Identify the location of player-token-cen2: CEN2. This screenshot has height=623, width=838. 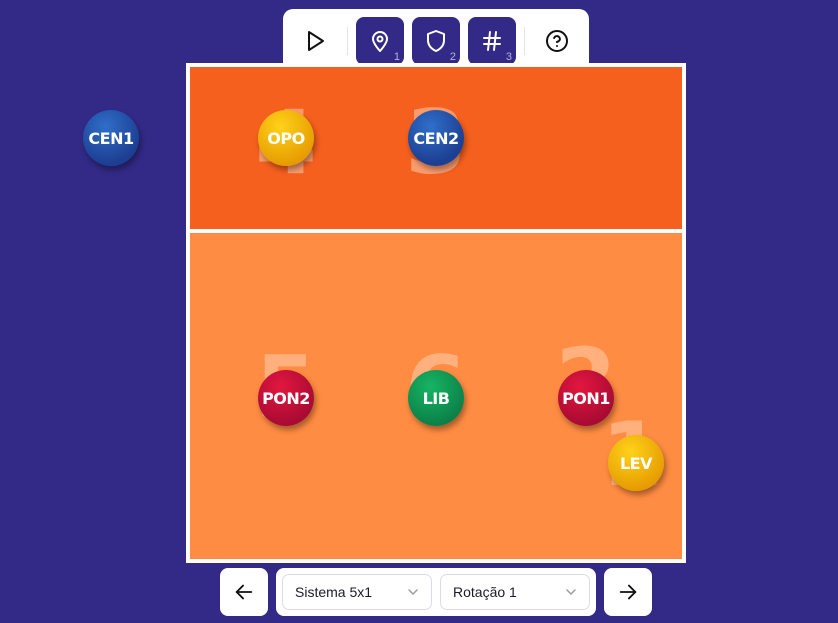
(436, 138).